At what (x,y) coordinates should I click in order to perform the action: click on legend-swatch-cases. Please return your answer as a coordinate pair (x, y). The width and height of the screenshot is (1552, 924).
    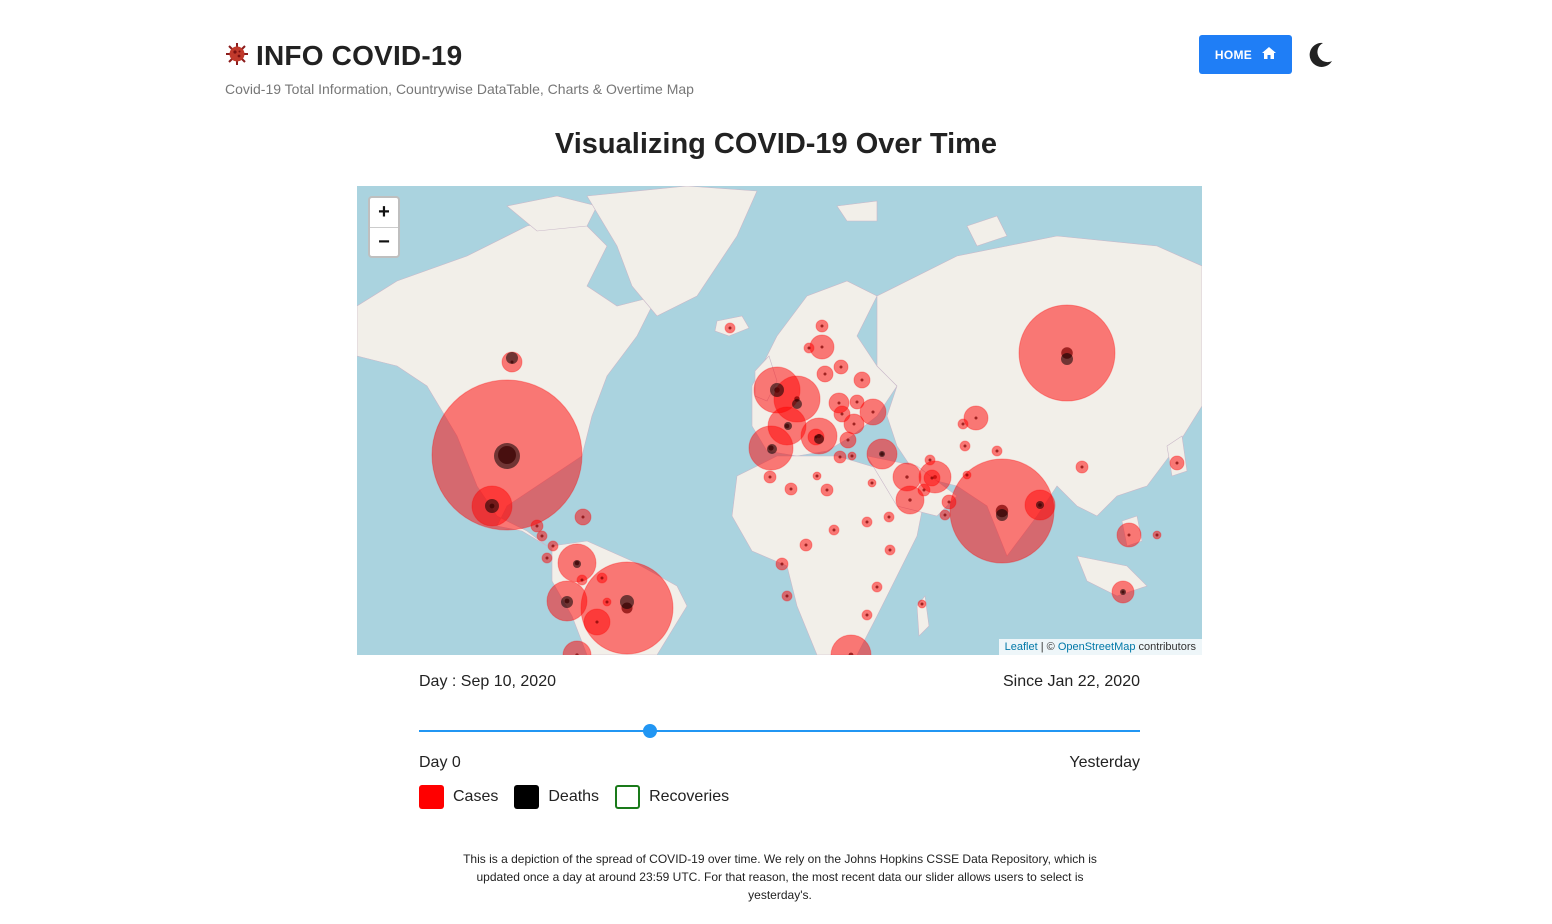
    Looking at the image, I should click on (431, 797).